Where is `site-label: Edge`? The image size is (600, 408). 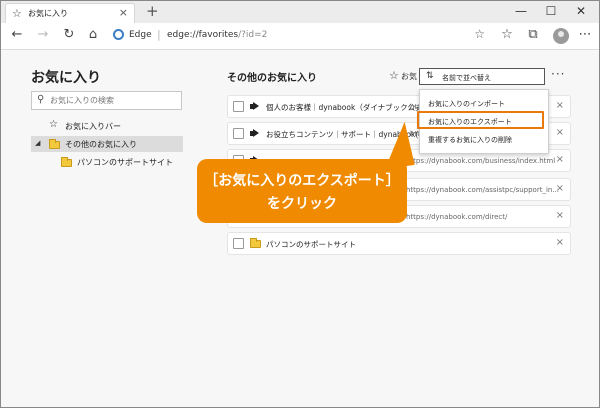
site-label: Edge is located at coordinates (140, 35).